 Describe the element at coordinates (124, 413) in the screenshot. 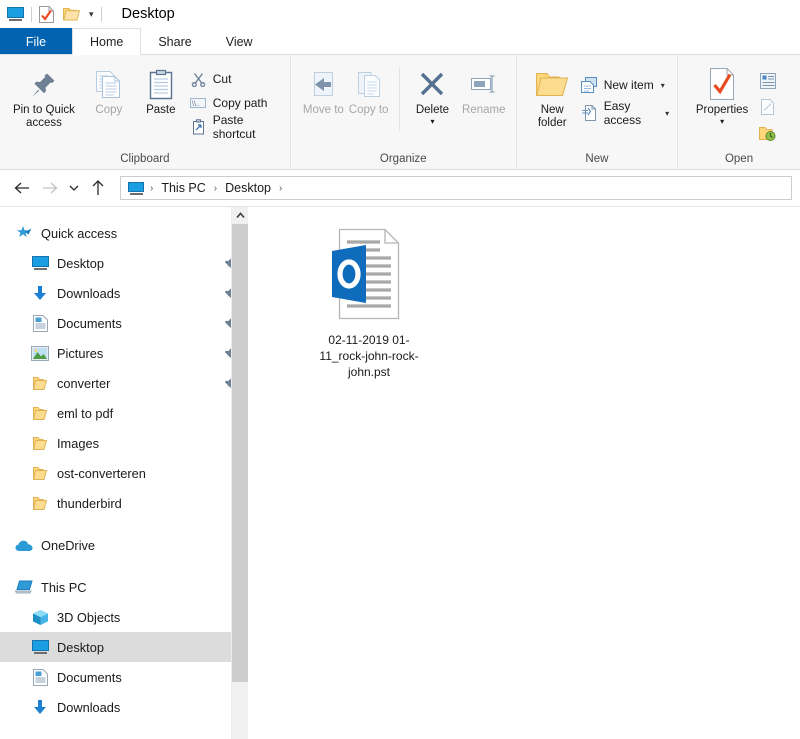

I see `sidebar-item-eml-to-pdf: eml to pdf` at that location.